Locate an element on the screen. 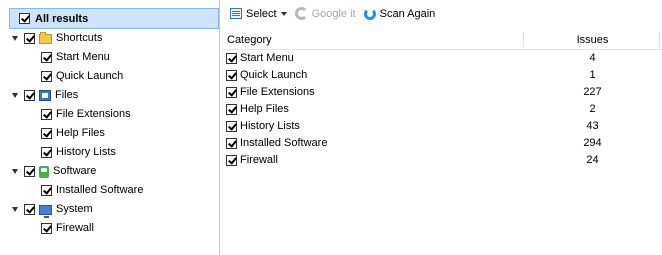 The height and width of the screenshot is (255, 662). tree-item-start-menu: Start Menu is located at coordinates (75, 57).